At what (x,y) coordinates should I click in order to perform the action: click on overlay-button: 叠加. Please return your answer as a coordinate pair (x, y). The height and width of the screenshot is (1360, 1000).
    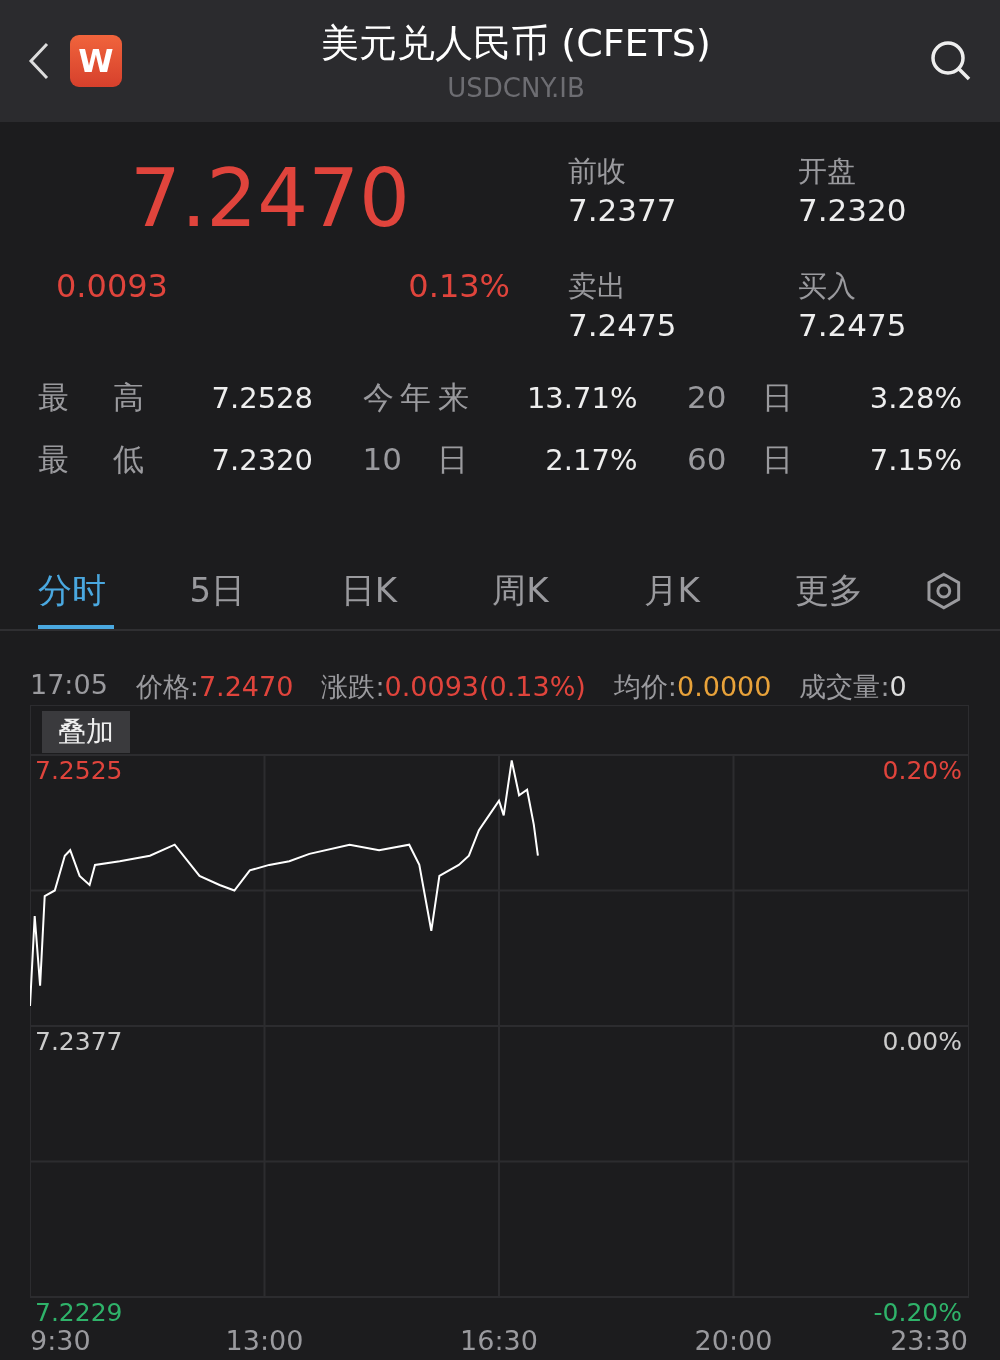
    Looking at the image, I should click on (86, 732).